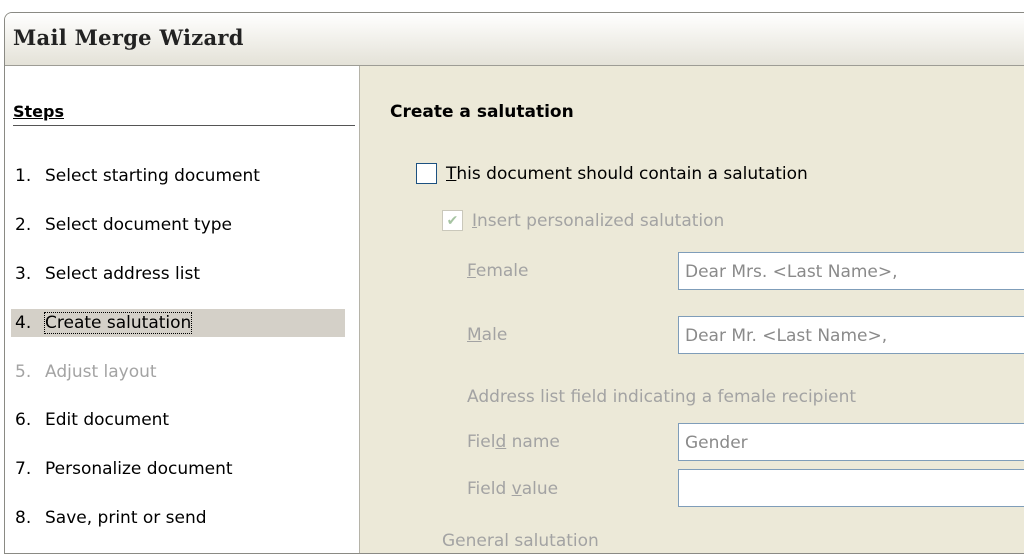  Describe the element at coordinates (520, 541) in the screenshot. I see `general-salutation-caption: General salutation` at that location.